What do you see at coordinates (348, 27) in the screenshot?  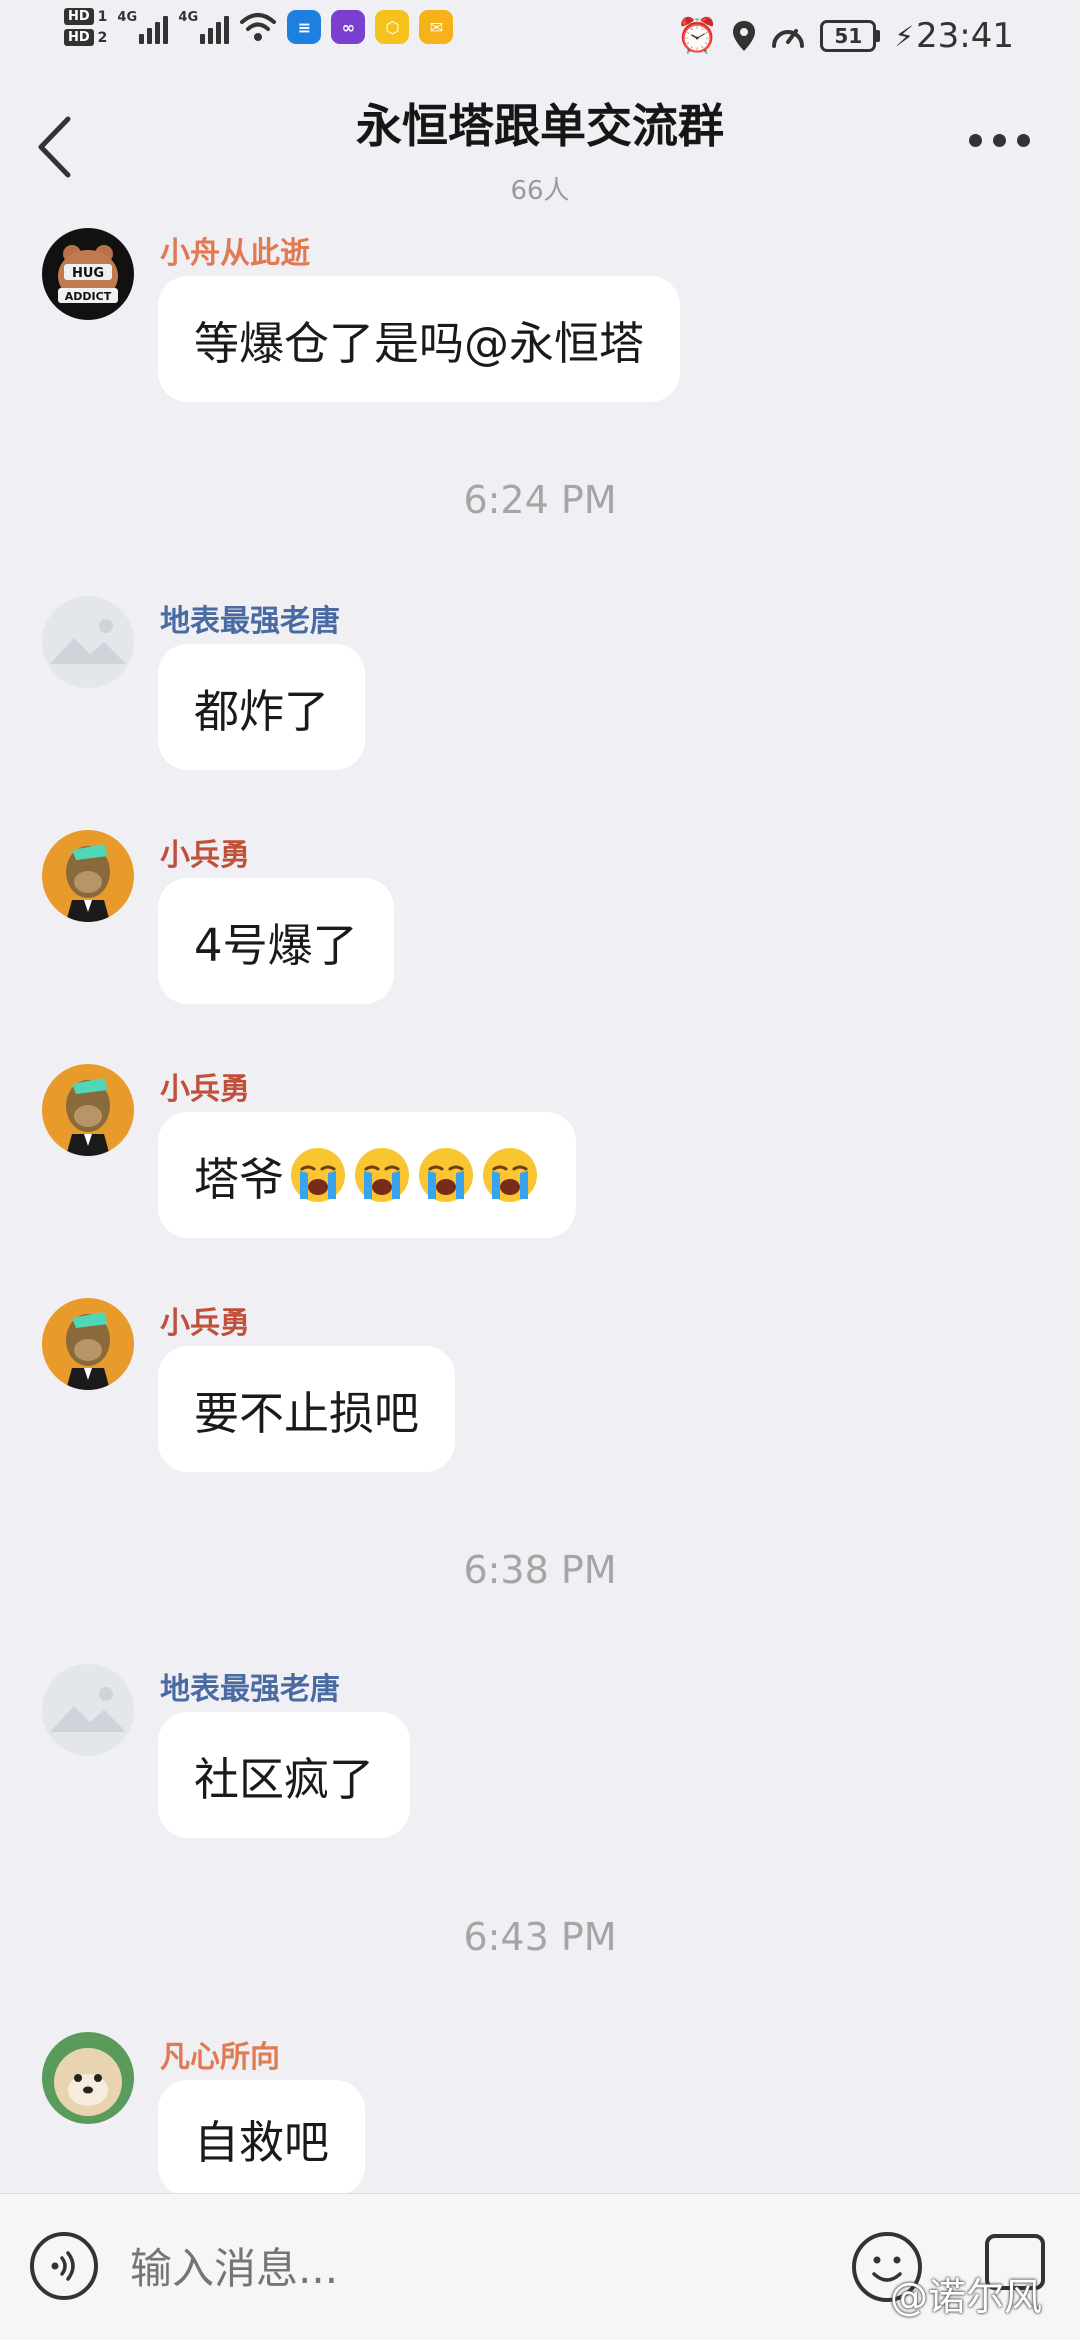 I see `infinity-app-icon: ∞` at bounding box center [348, 27].